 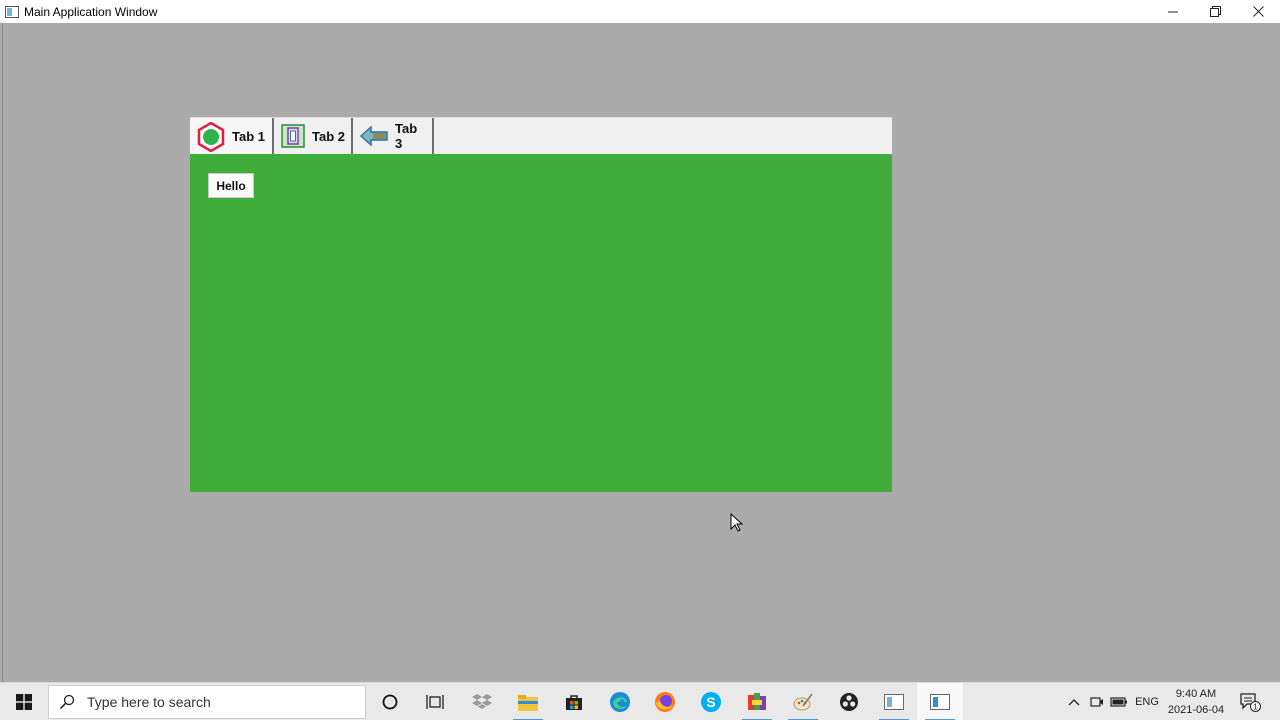 I want to click on file-explorer-icon, so click(x=528, y=702).